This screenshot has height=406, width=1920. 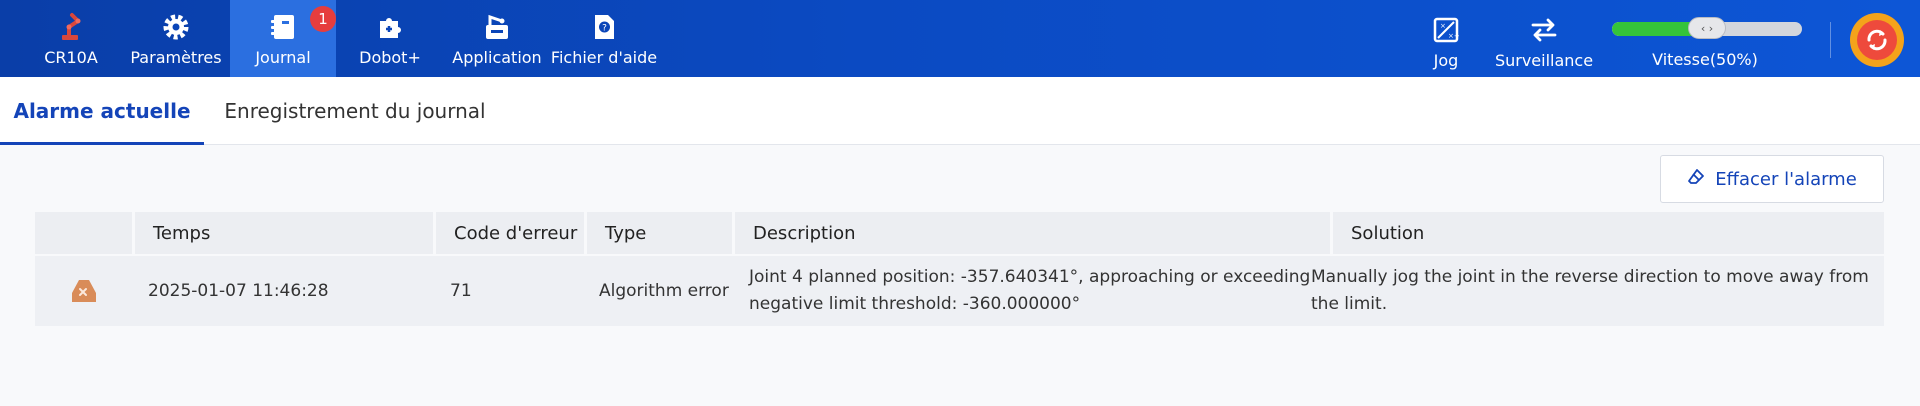 I want to click on eraser-icon, so click(x=1696, y=179).